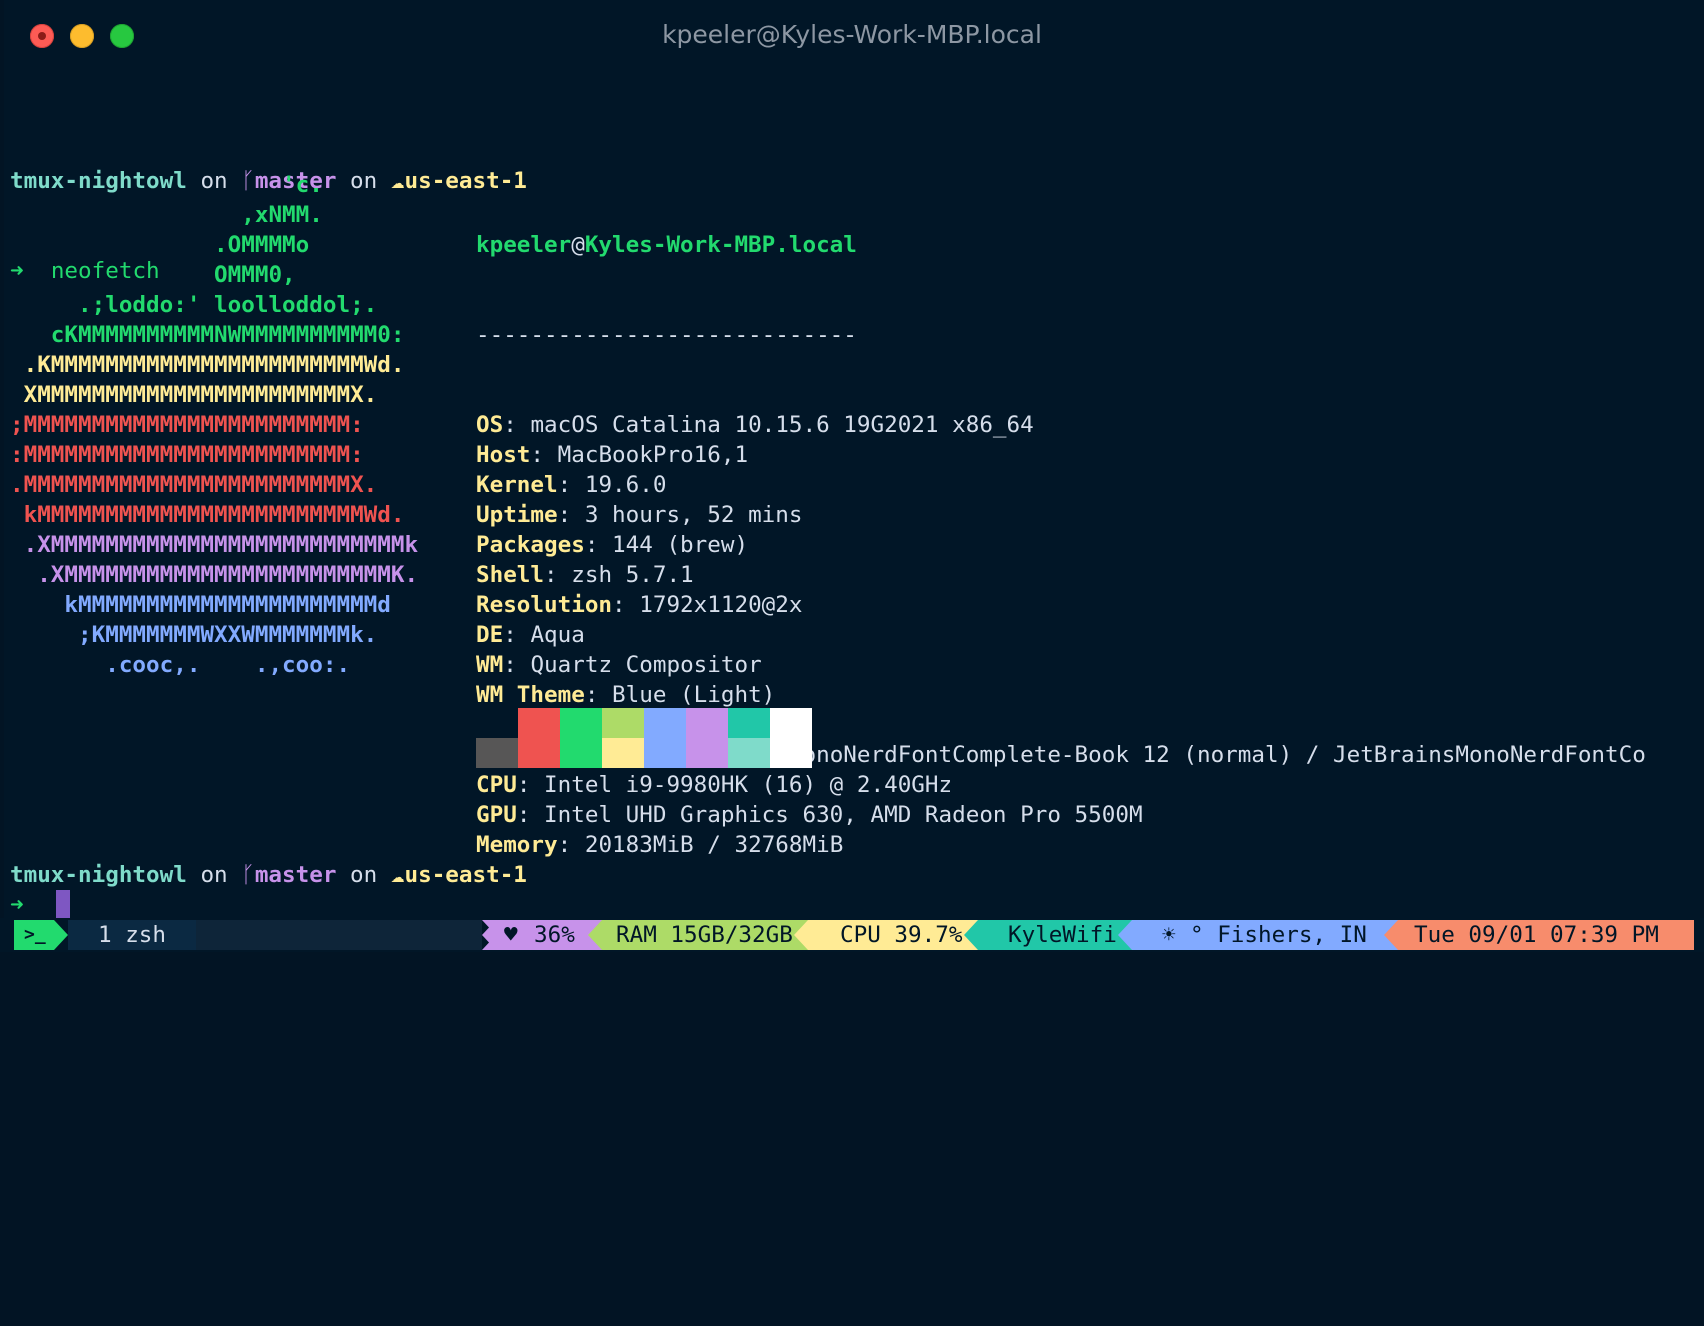  What do you see at coordinates (187, 455) in the screenshot?
I see `logo-line: :MMMMMMMMMMMMMMMMMMMMMMMM:` at bounding box center [187, 455].